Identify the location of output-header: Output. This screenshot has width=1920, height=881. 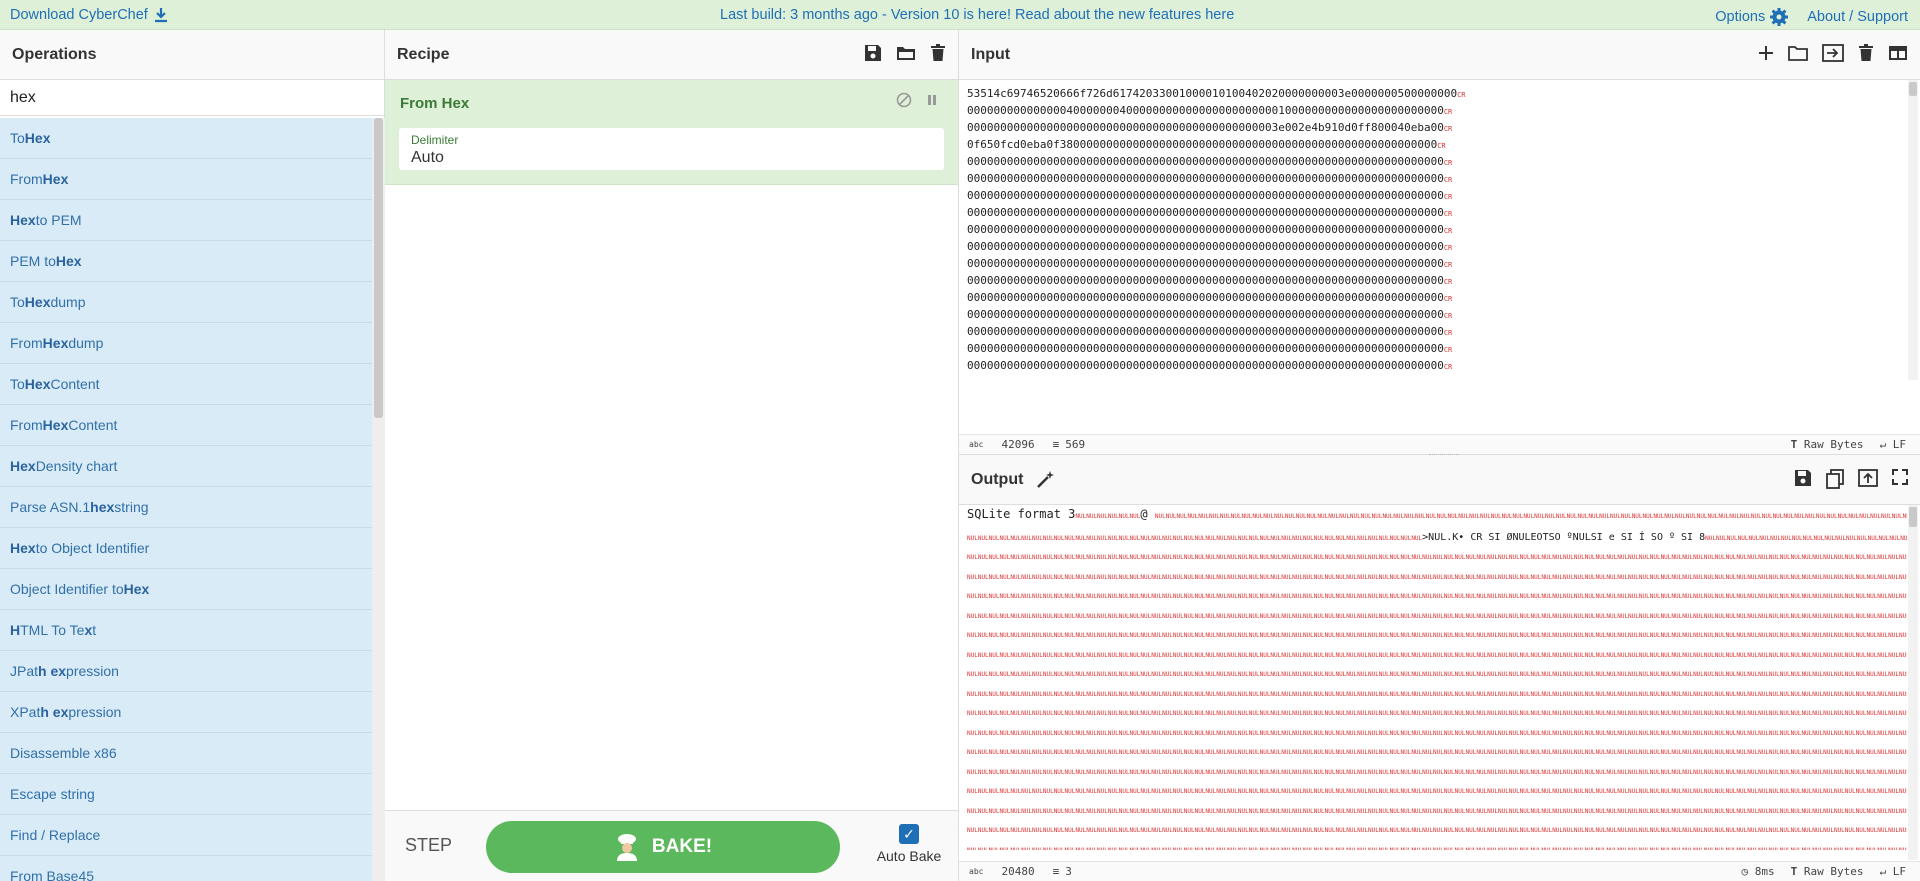
(1439, 480).